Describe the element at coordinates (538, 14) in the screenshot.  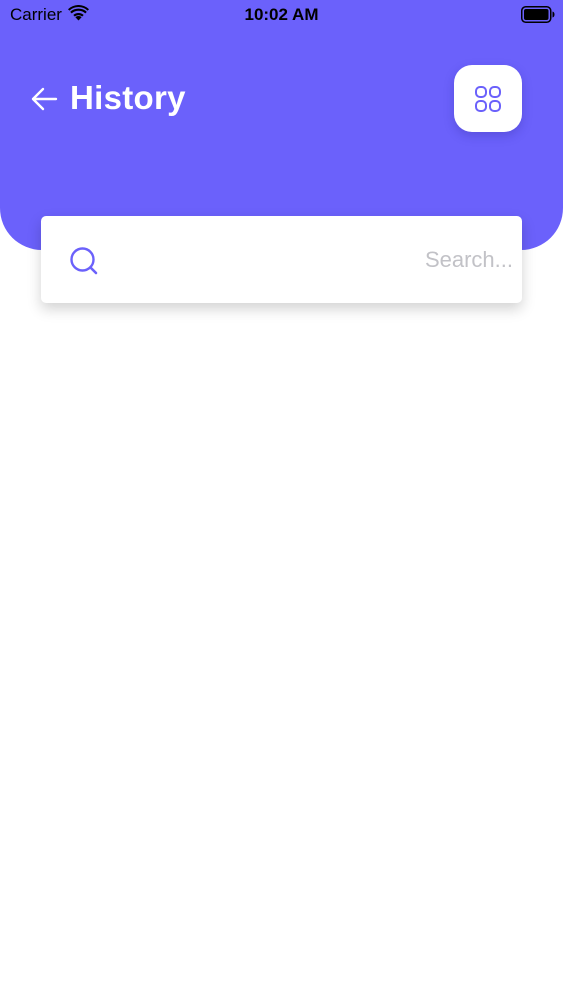
I see `battery-icon` at that location.